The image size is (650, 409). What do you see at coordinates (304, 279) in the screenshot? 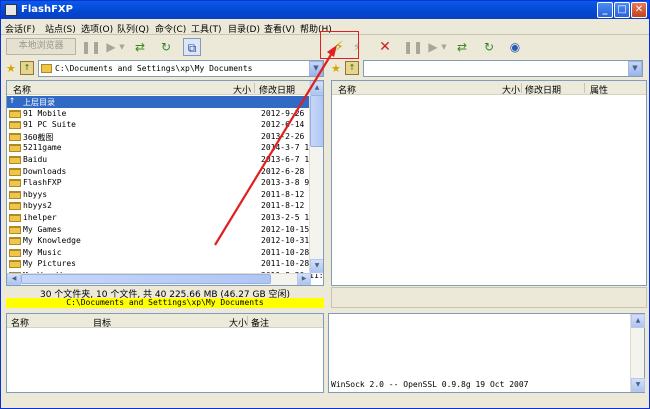
I see `scroll-right-button: ▶` at bounding box center [304, 279].